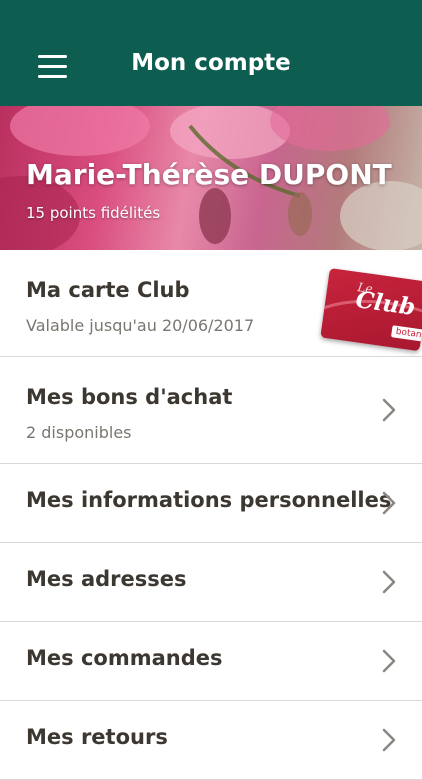  What do you see at coordinates (211, 410) in the screenshot?
I see `menu-item-vouchers: Mes bons d'achat 2 disponibles` at bounding box center [211, 410].